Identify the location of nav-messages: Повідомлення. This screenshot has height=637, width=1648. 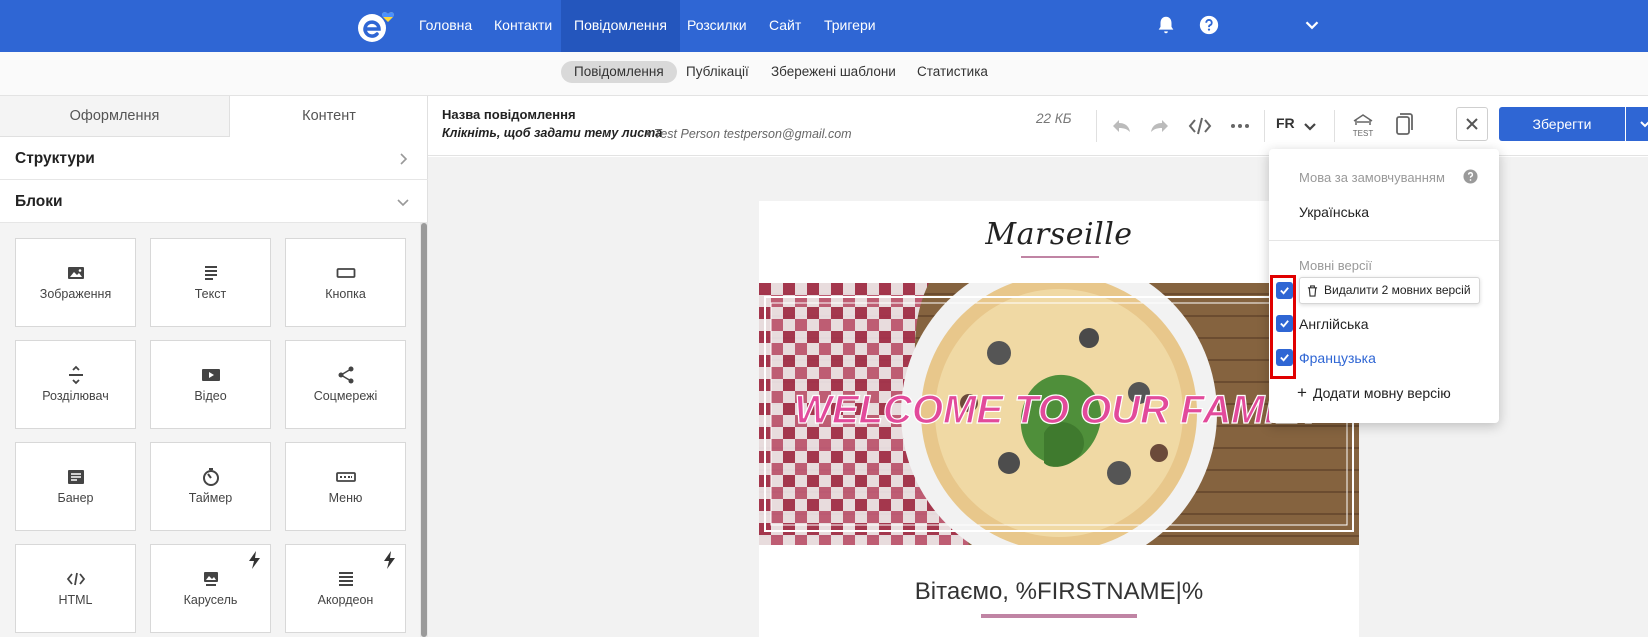
(620, 26).